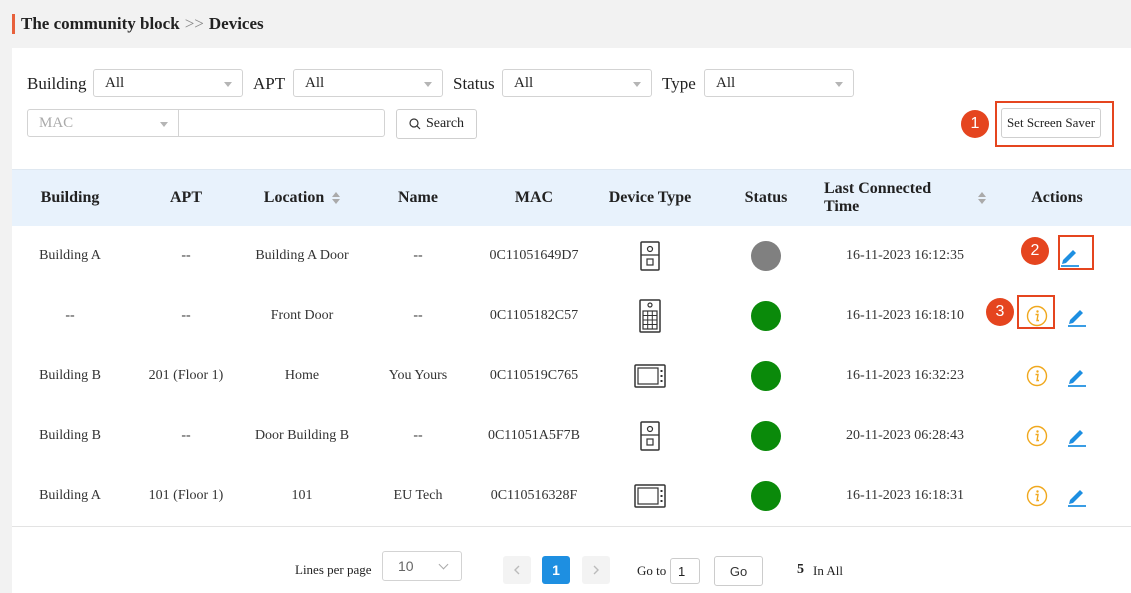 The height and width of the screenshot is (593, 1131). What do you see at coordinates (269, 83) in the screenshot?
I see `apt-filter-label: APT` at bounding box center [269, 83].